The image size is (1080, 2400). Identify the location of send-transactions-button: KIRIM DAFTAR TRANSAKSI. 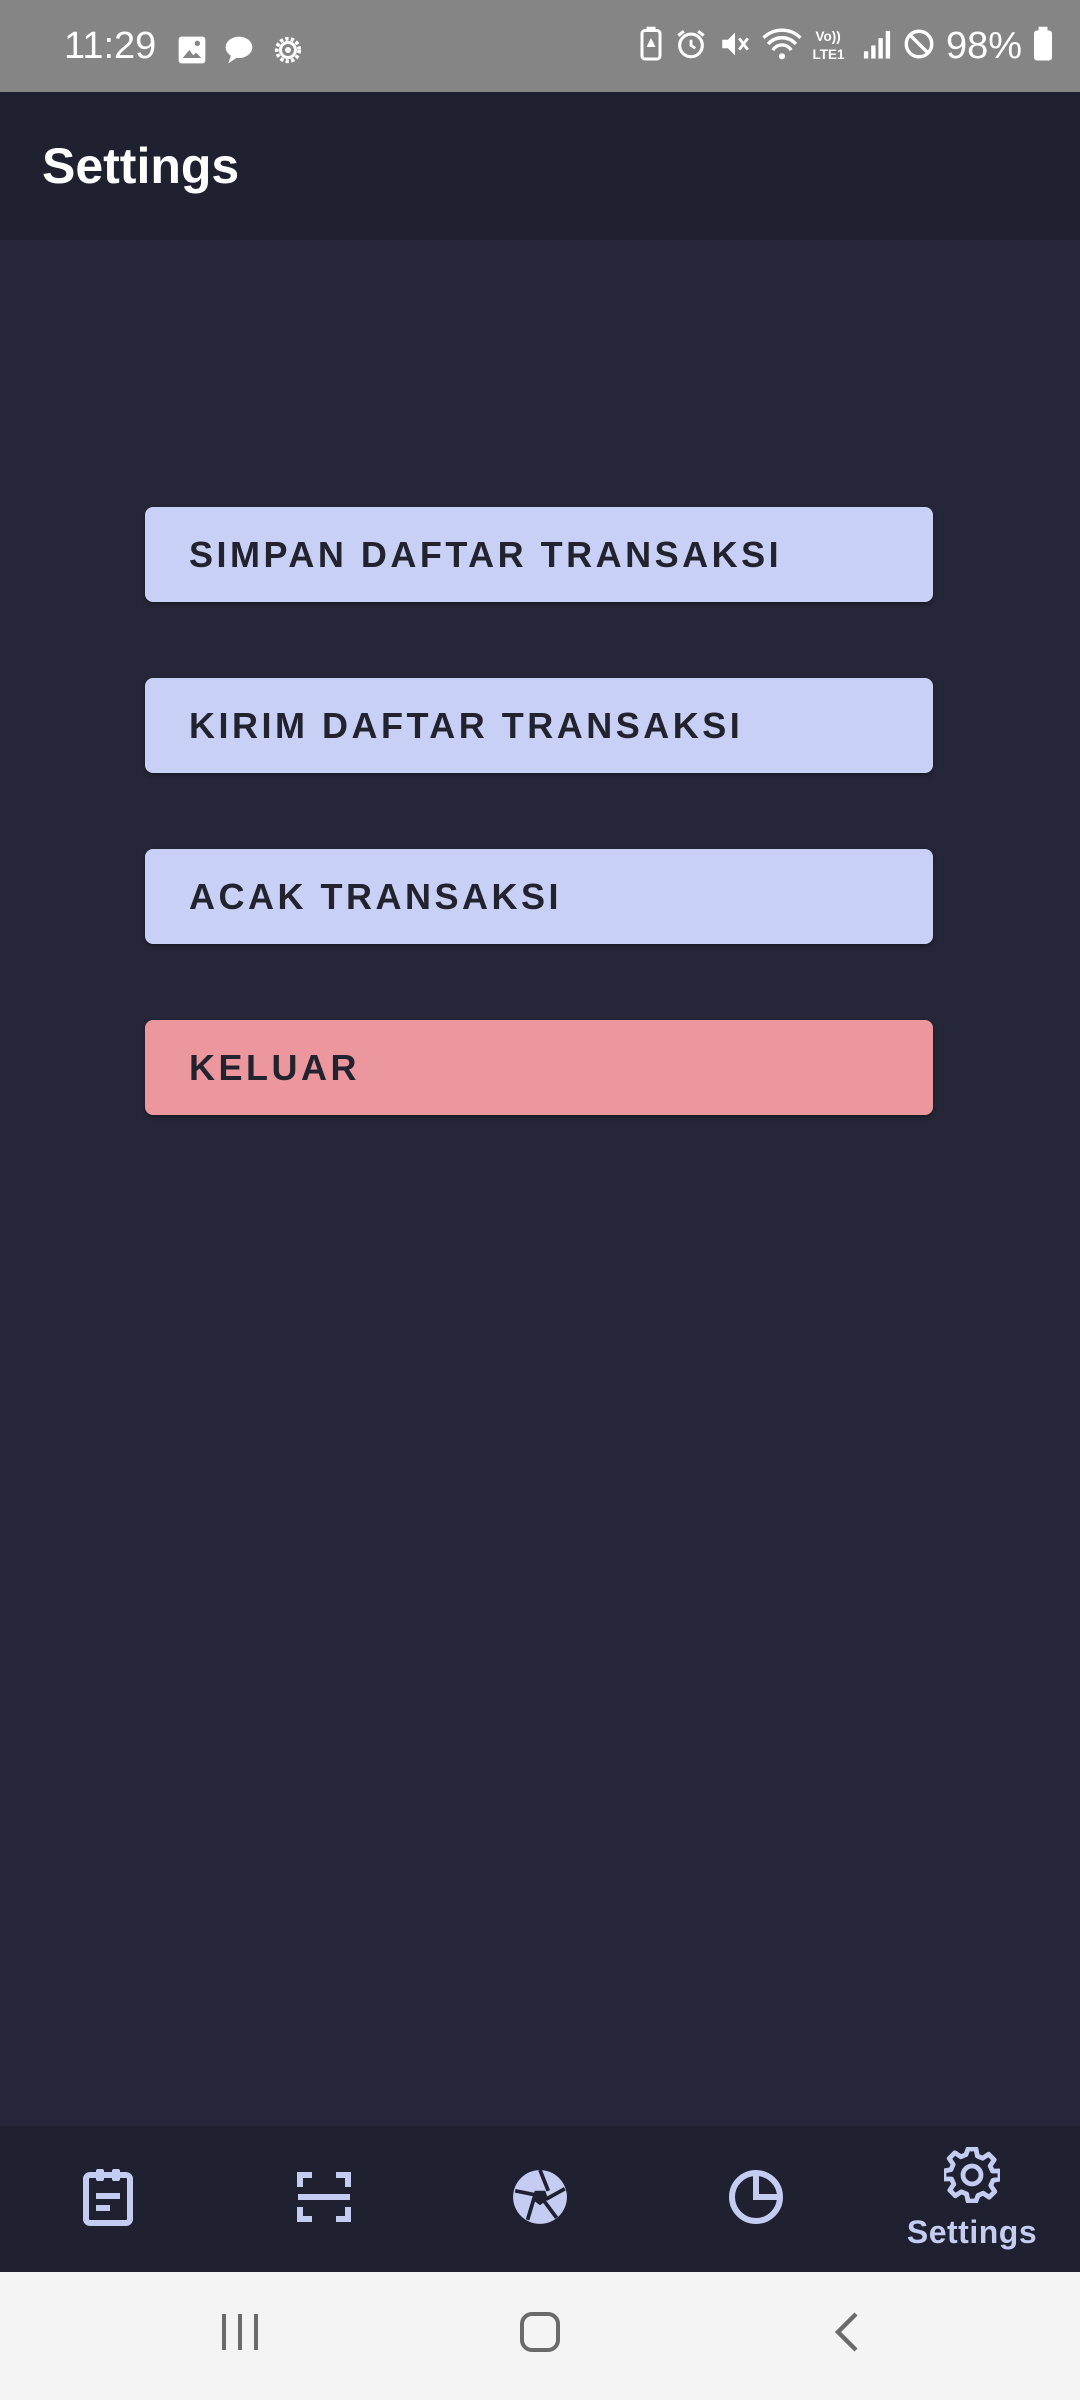
(539, 725).